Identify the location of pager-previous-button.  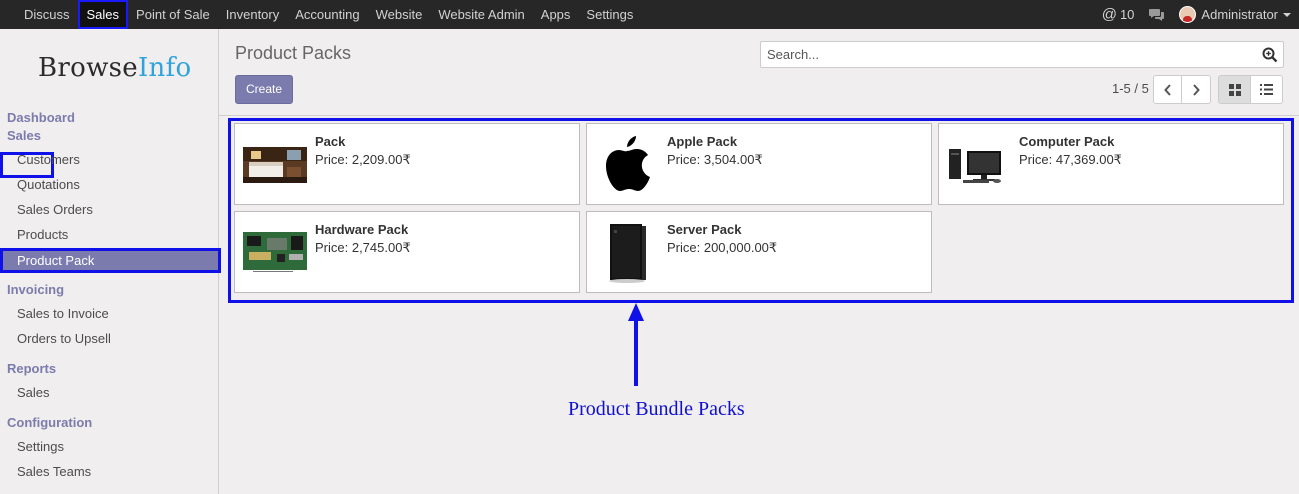
(1167, 89).